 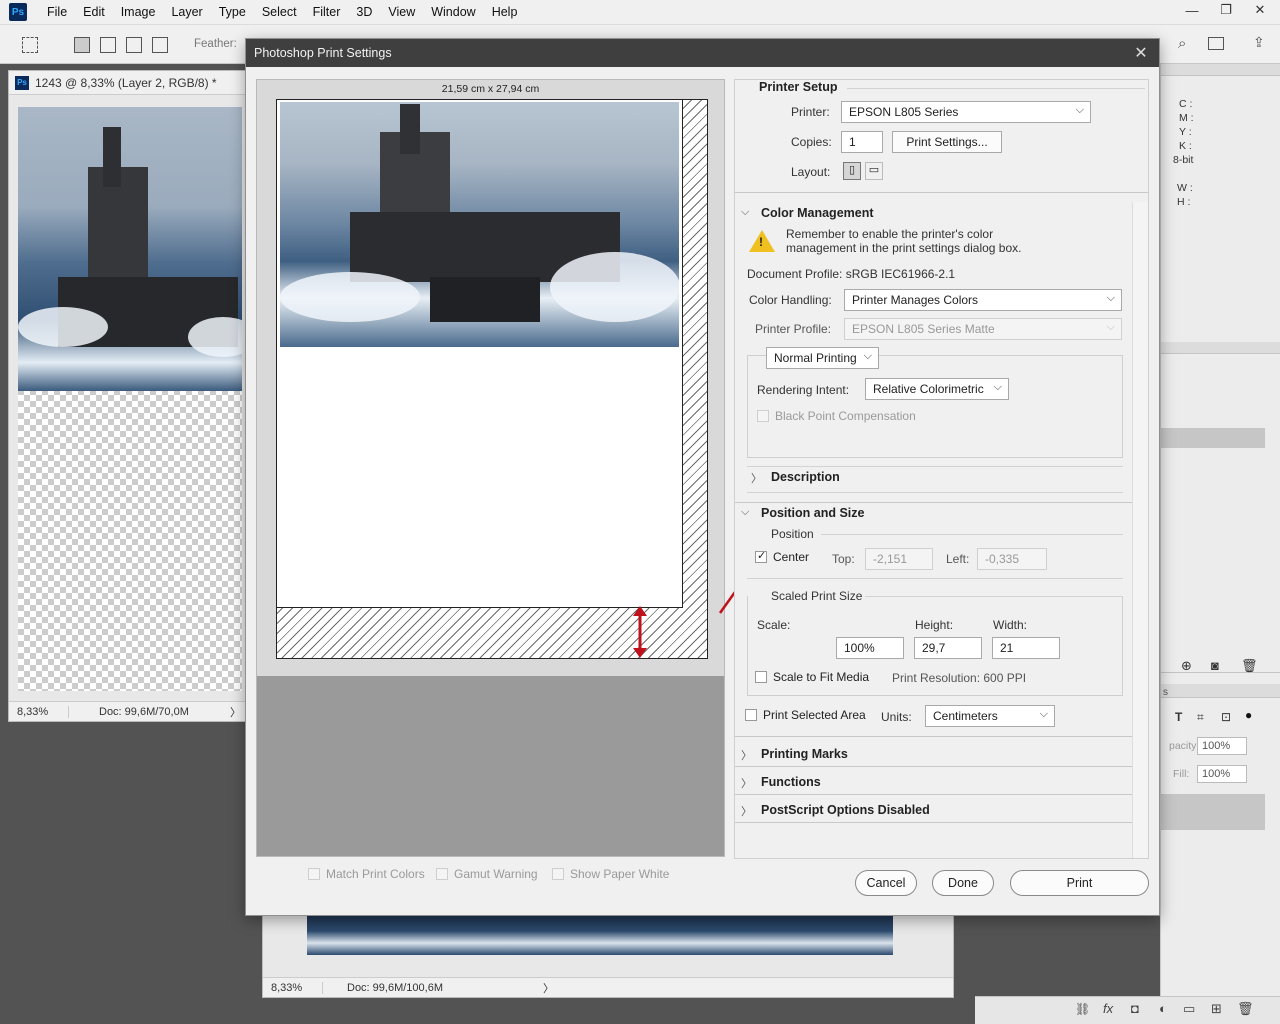 What do you see at coordinates (1183, 160) in the screenshot?
I see `info-bit-depth: 8-bit` at bounding box center [1183, 160].